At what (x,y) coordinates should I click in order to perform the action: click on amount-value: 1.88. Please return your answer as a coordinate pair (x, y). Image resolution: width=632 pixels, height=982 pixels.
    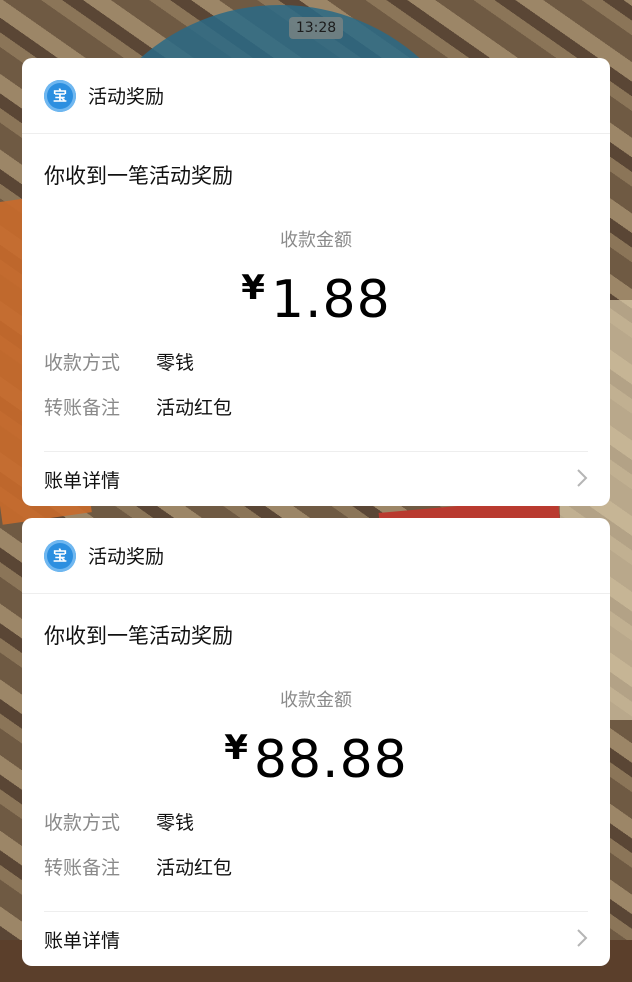
    Looking at the image, I should click on (330, 300).